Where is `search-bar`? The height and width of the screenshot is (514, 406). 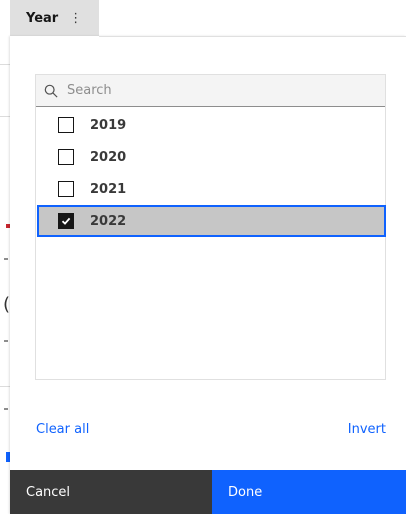
search-bar is located at coordinates (210, 91).